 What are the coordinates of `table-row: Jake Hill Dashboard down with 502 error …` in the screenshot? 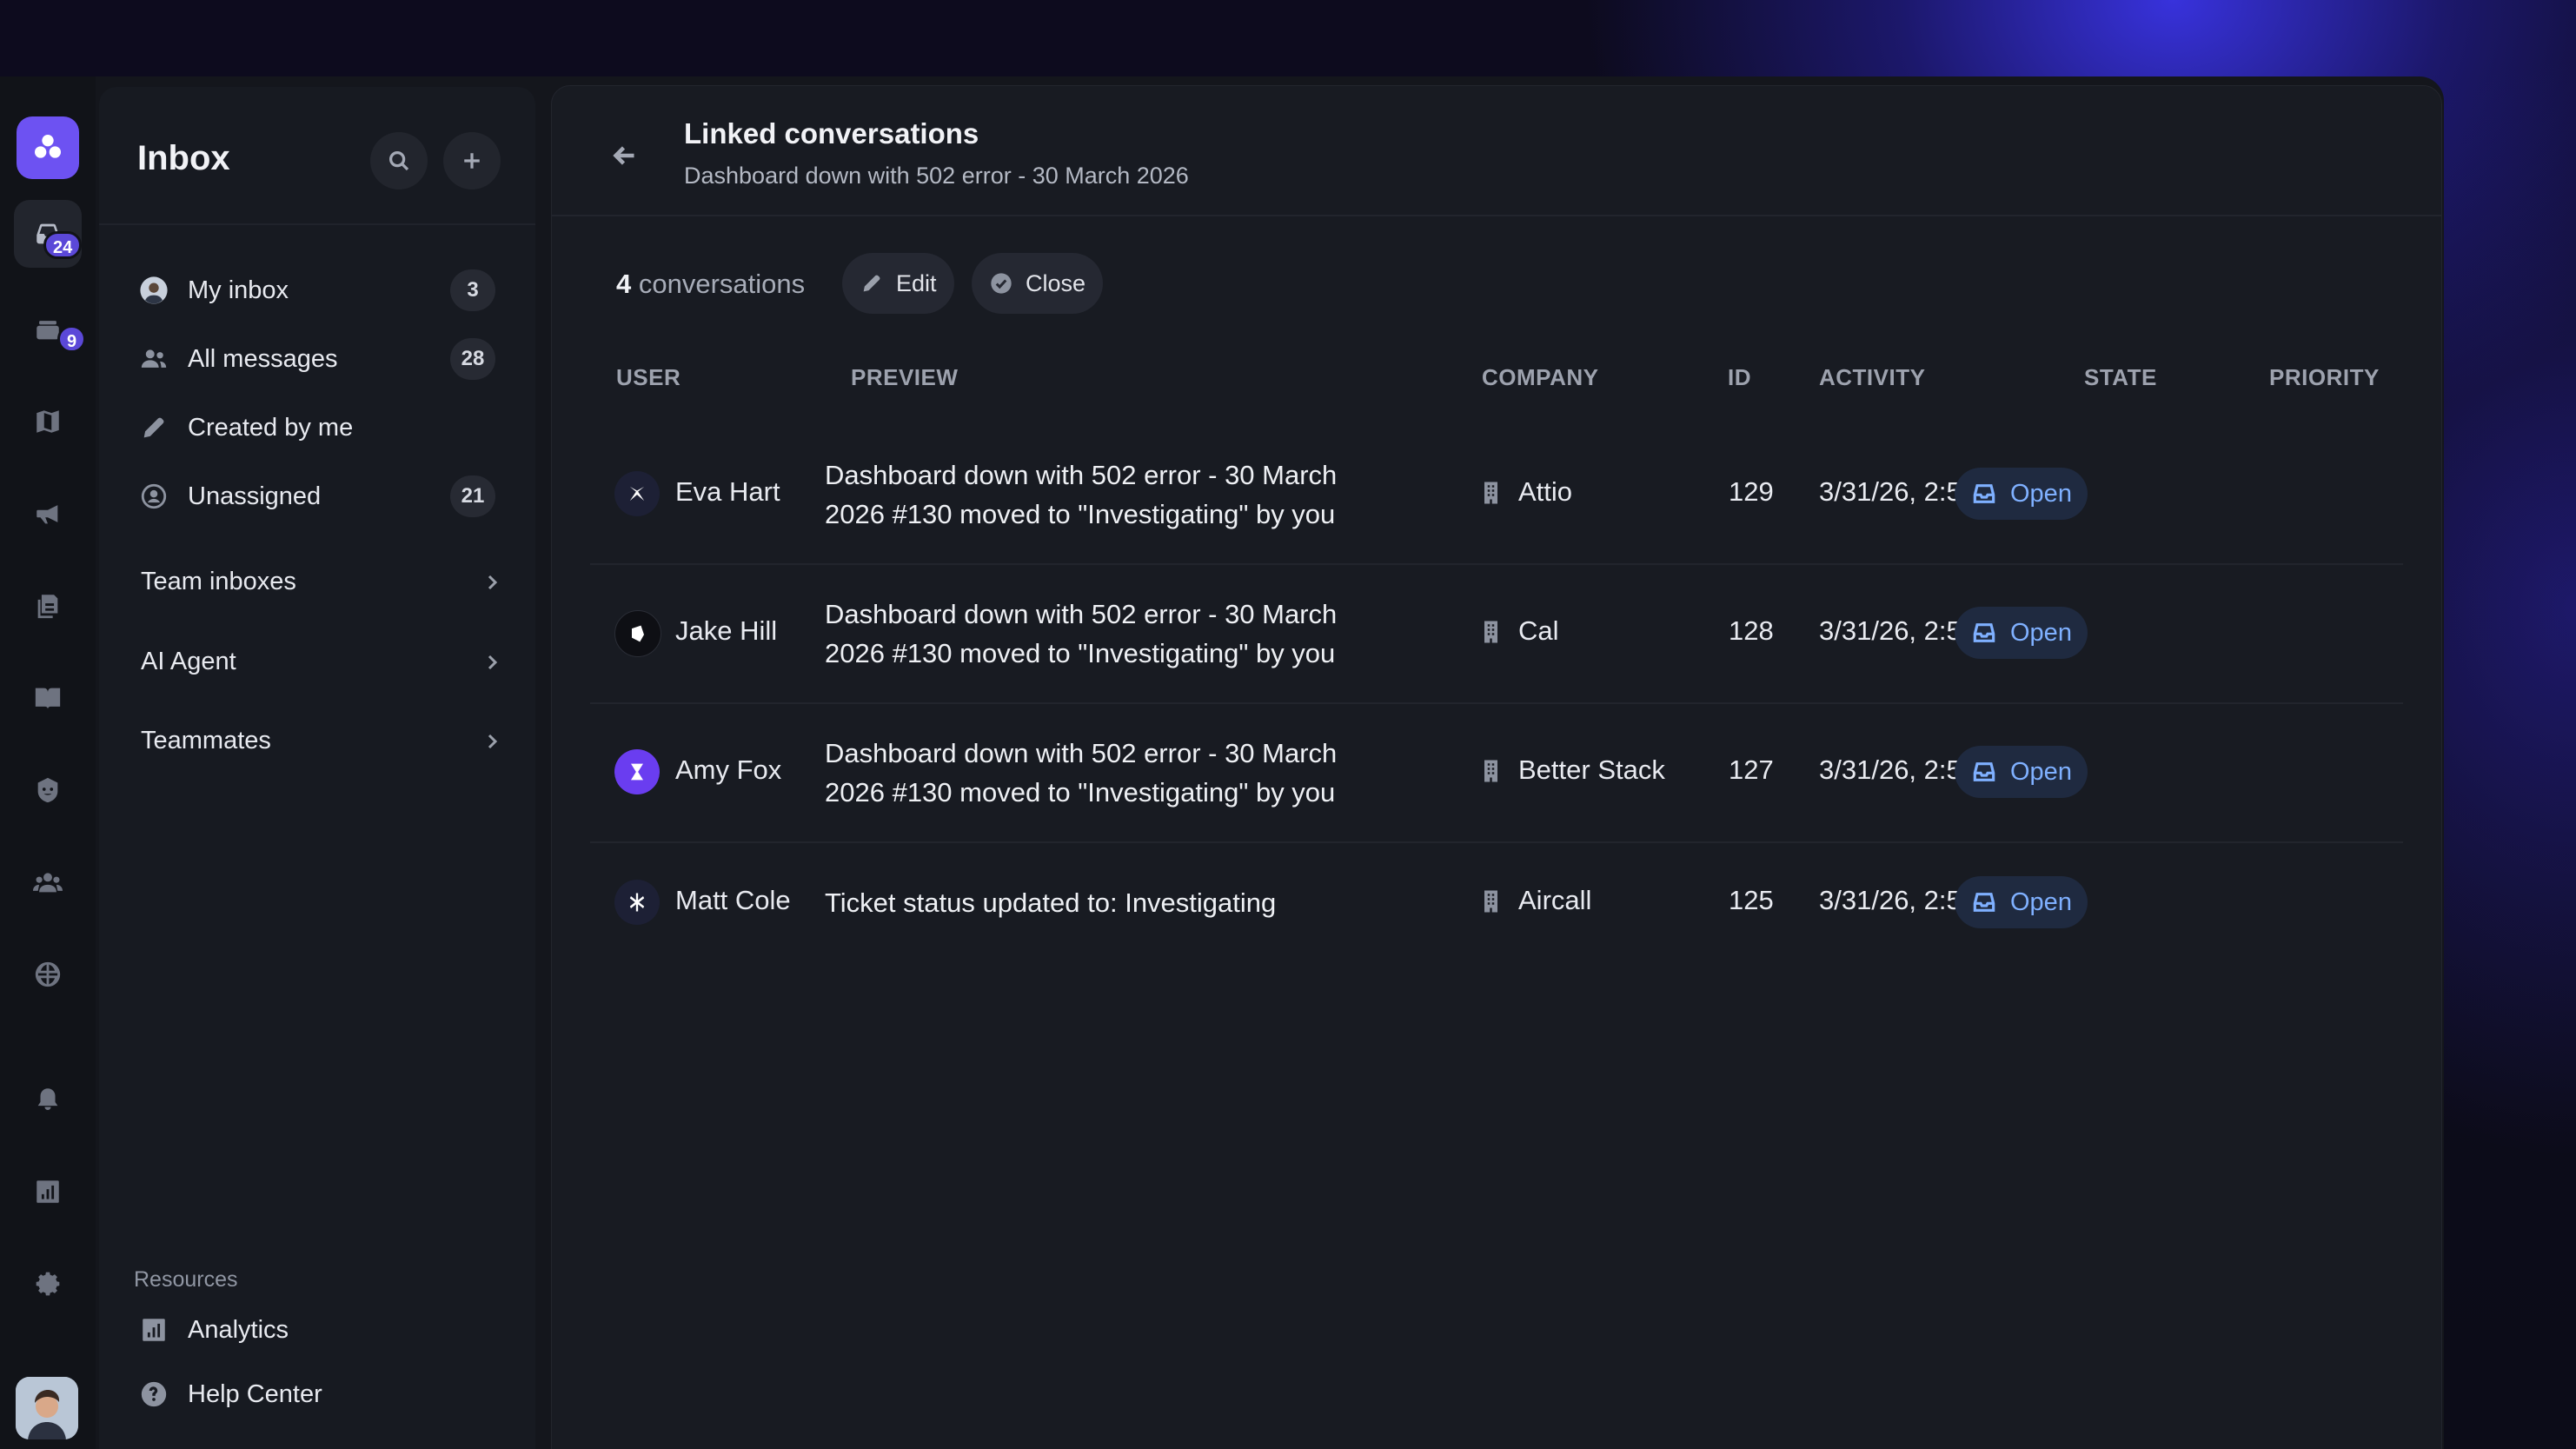 It's located at (1496, 633).